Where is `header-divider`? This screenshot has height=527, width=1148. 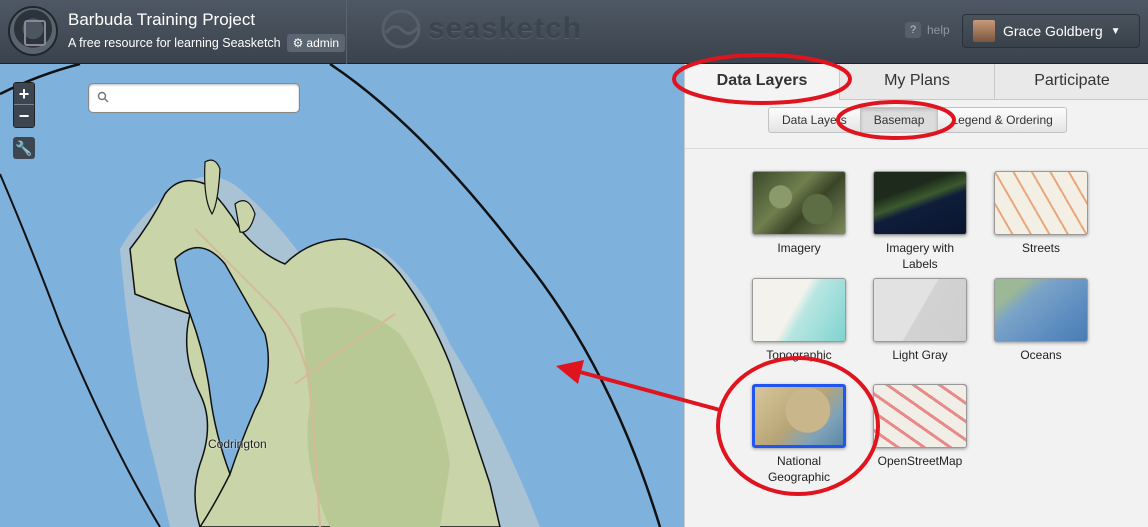
header-divider is located at coordinates (346, 32).